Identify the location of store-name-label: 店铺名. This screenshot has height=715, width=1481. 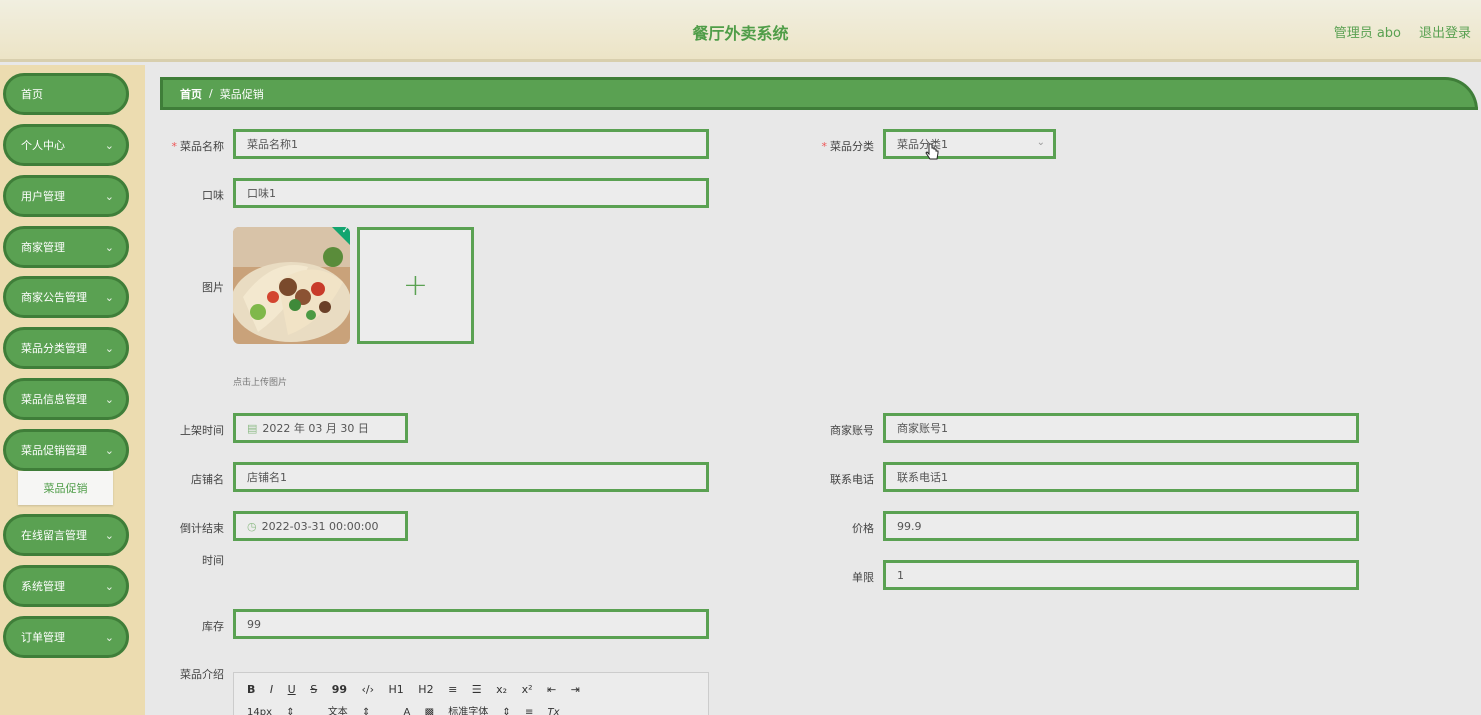
(207, 479).